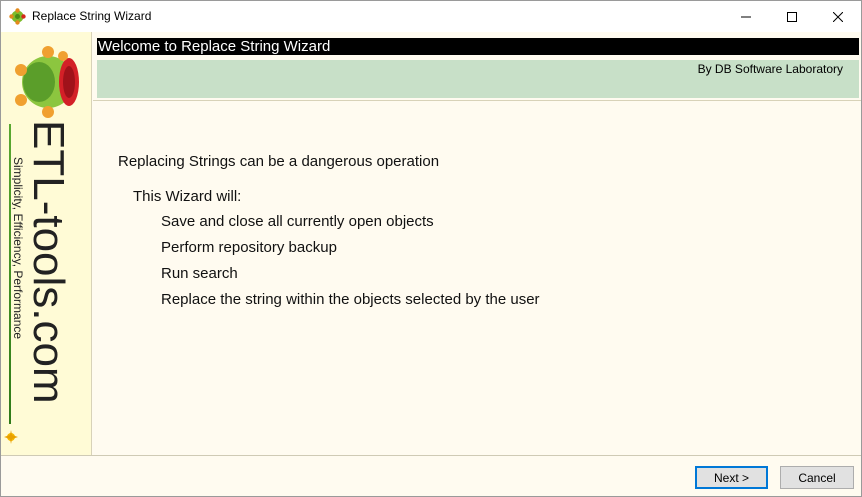 This screenshot has width=862, height=497. What do you see at coordinates (47, 82) in the screenshot?
I see `etl-tools-logo` at bounding box center [47, 82].